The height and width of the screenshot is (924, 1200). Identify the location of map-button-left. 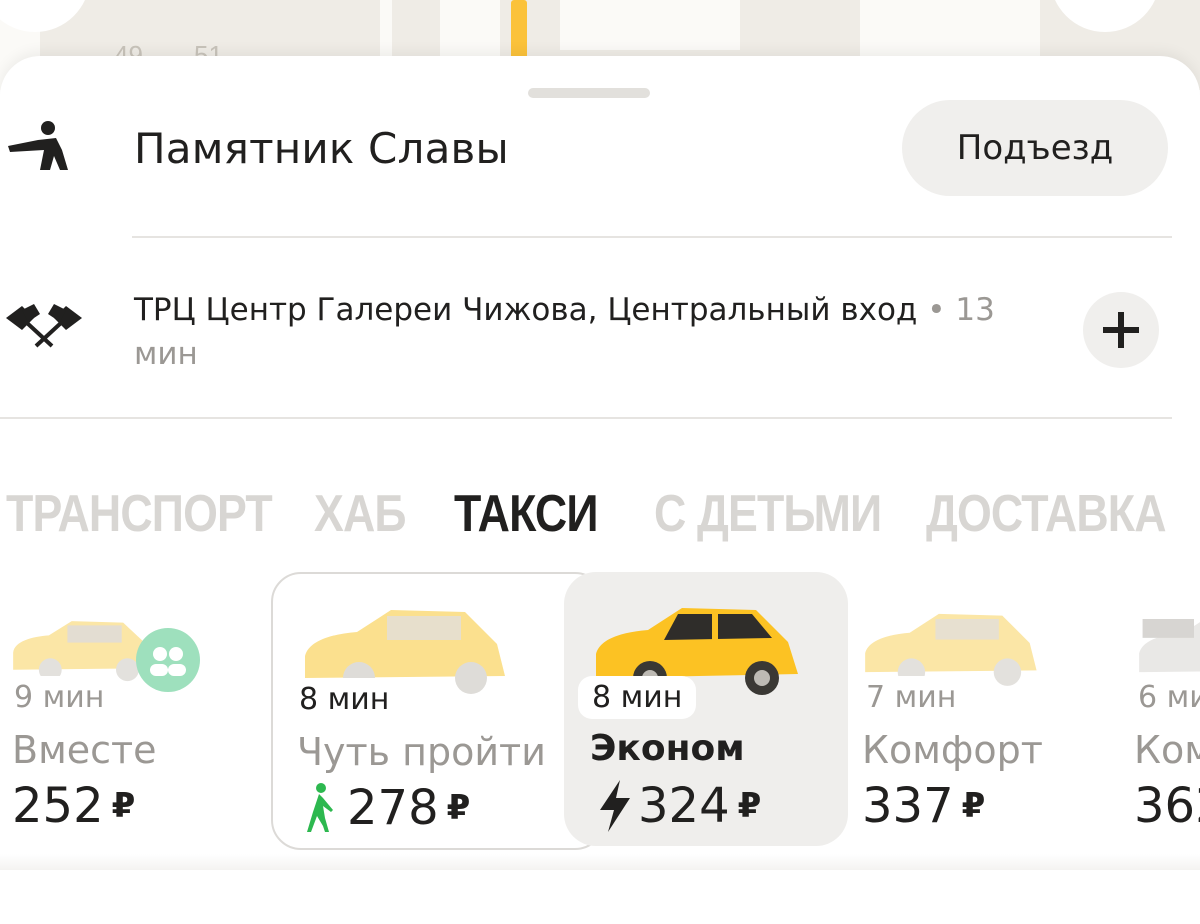
(45, 16).